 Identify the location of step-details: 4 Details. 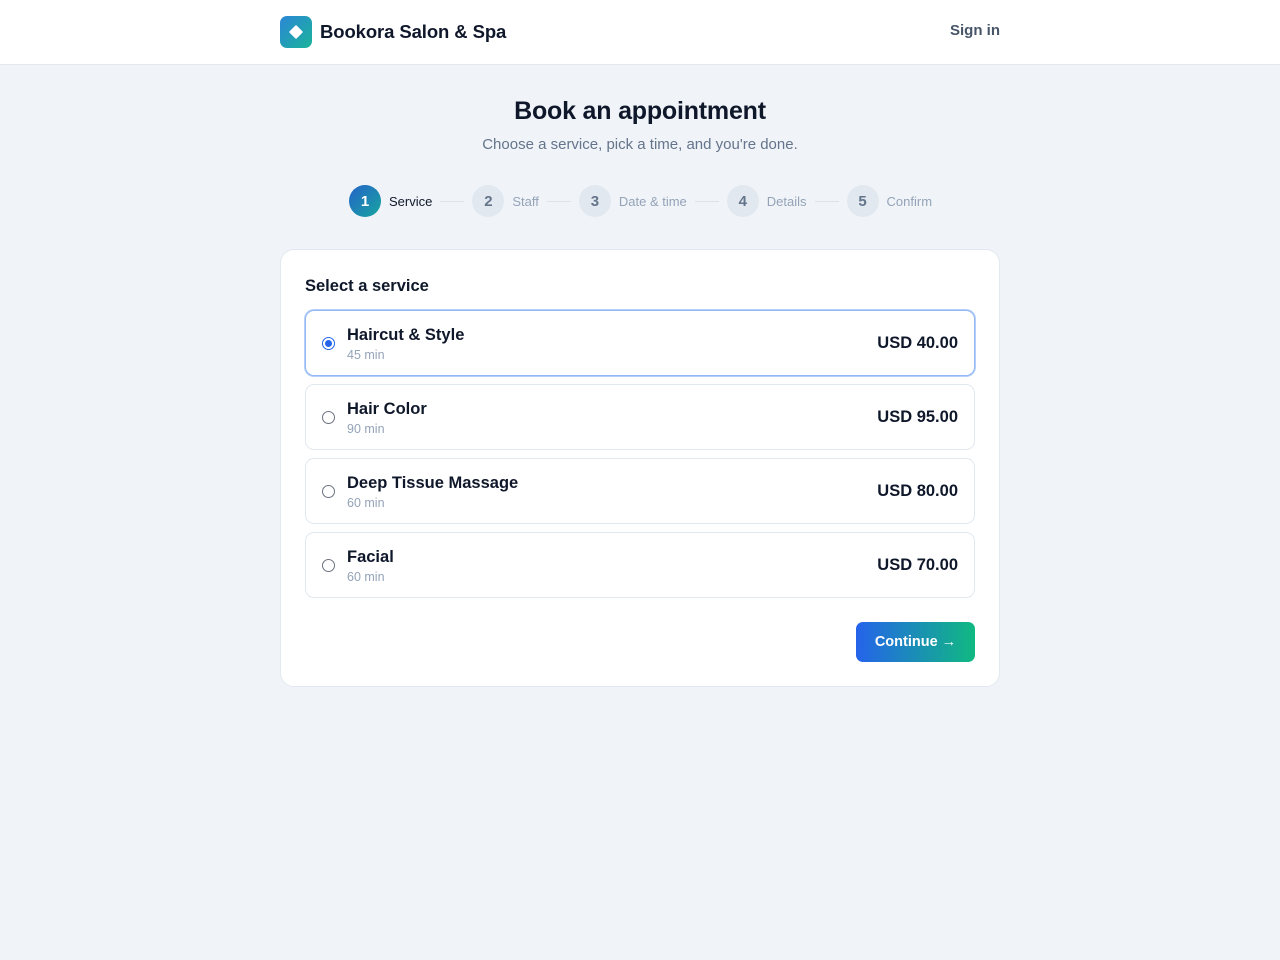
(766, 201).